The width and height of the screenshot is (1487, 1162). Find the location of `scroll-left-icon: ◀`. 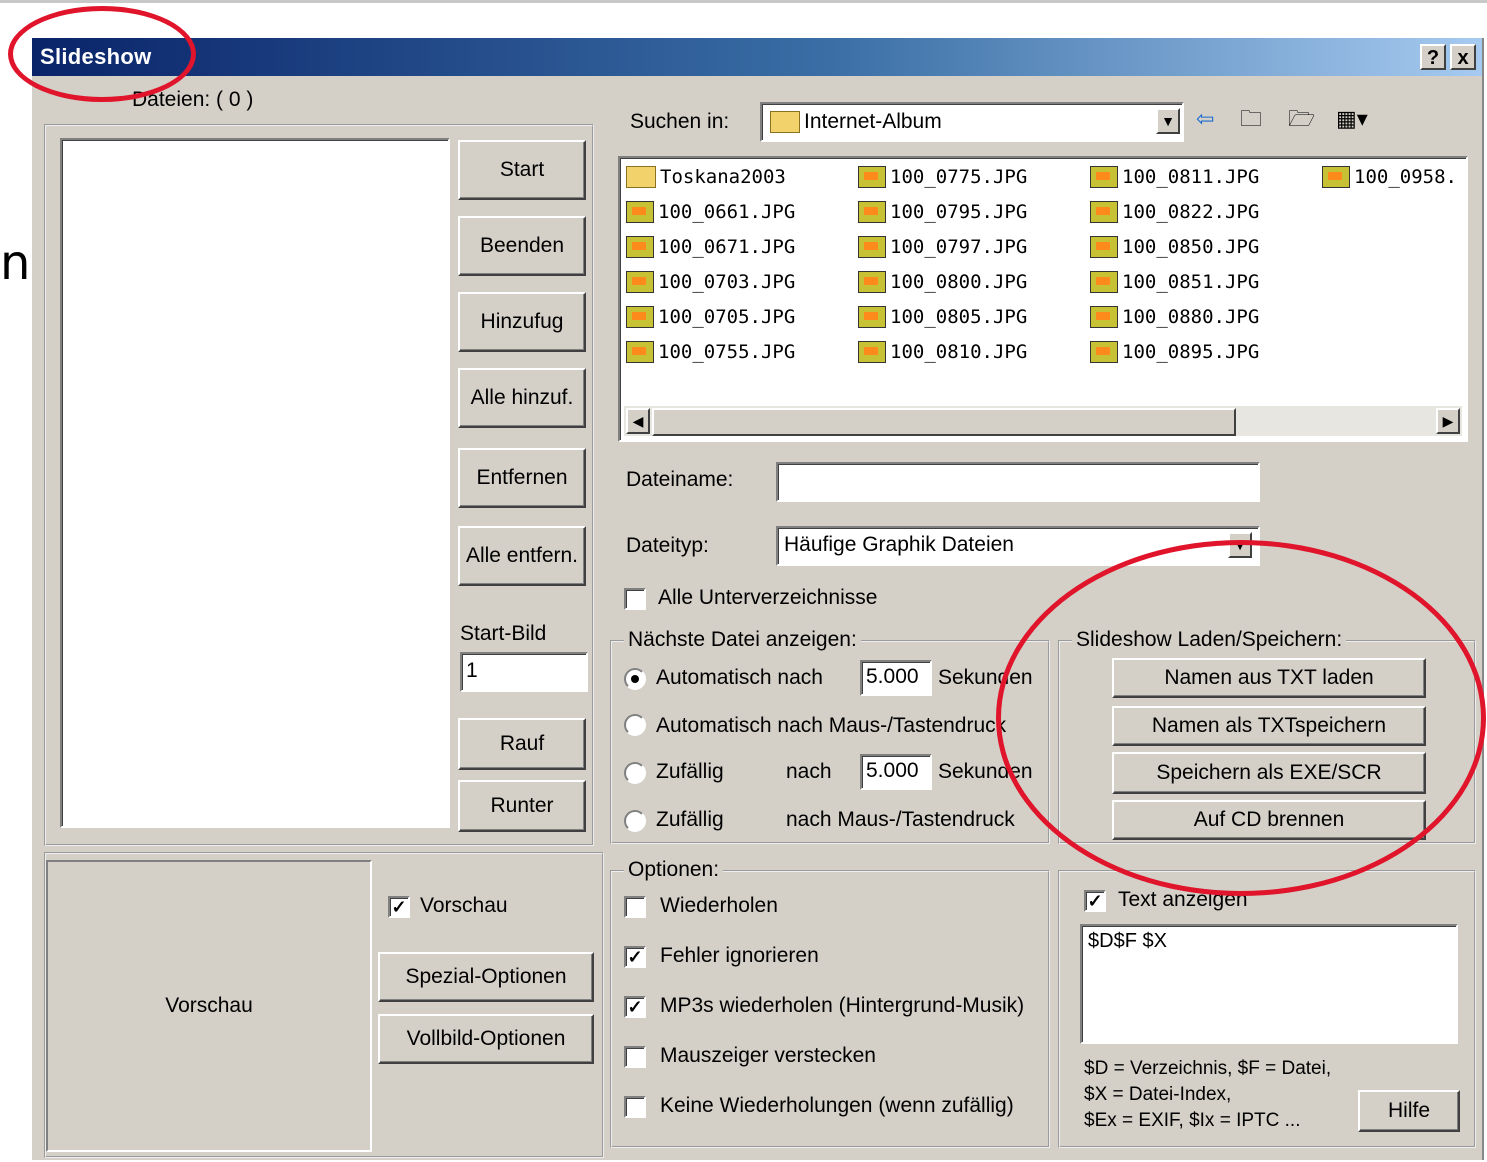

scroll-left-icon: ◀ is located at coordinates (638, 421).